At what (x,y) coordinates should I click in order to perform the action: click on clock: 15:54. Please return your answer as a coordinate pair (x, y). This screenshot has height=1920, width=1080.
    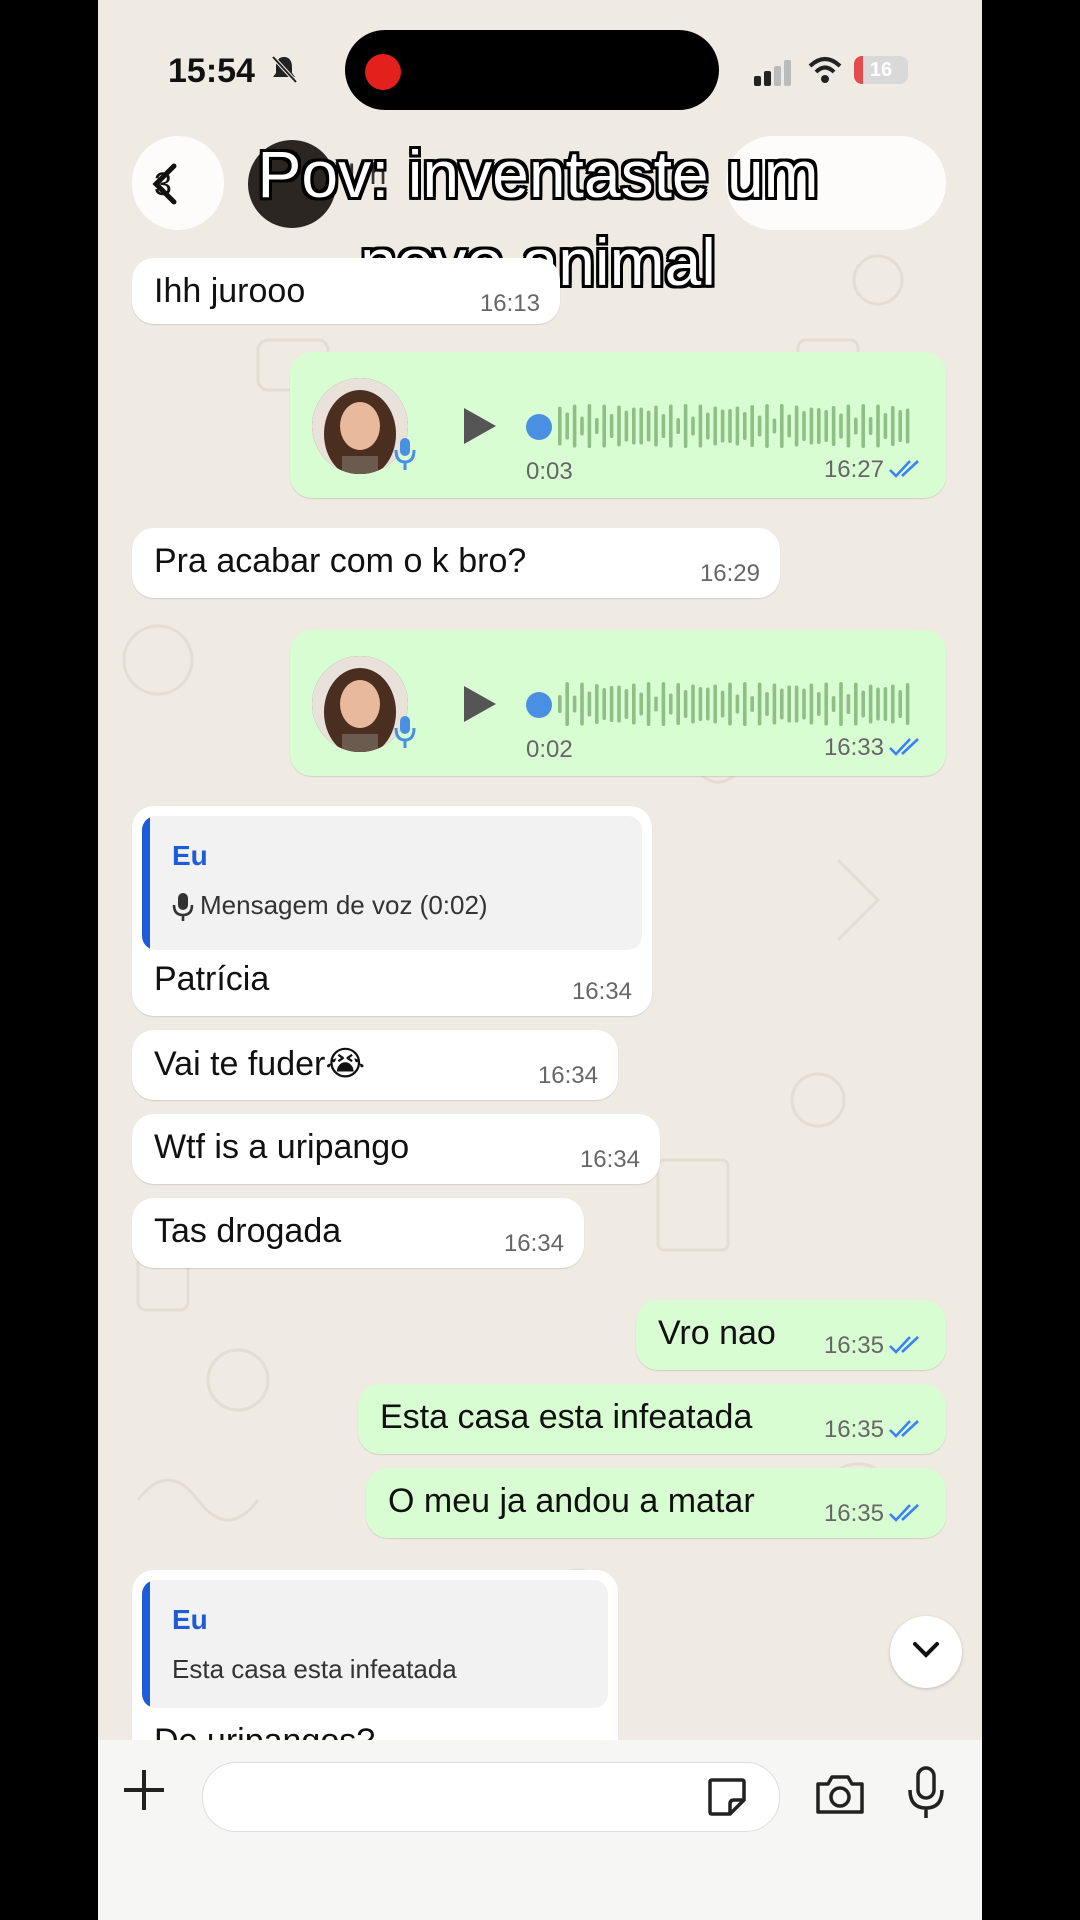
    Looking at the image, I should click on (211, 71).